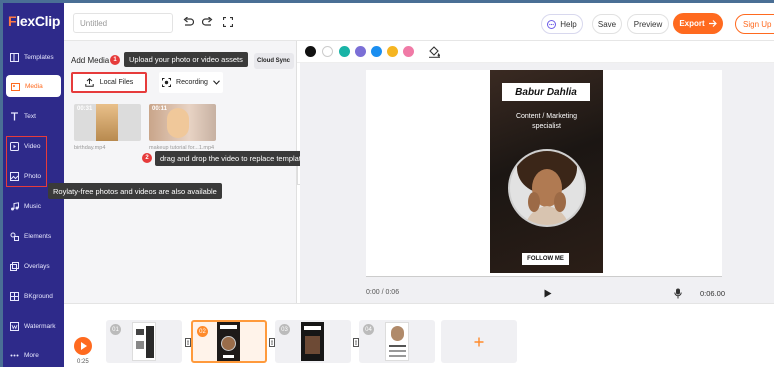 The width and height of the screenshot is (774, 367). What do you see at coordinates (207, 22) in the screenshot?
I see `redo-icon` at bounding box center [207, 22].